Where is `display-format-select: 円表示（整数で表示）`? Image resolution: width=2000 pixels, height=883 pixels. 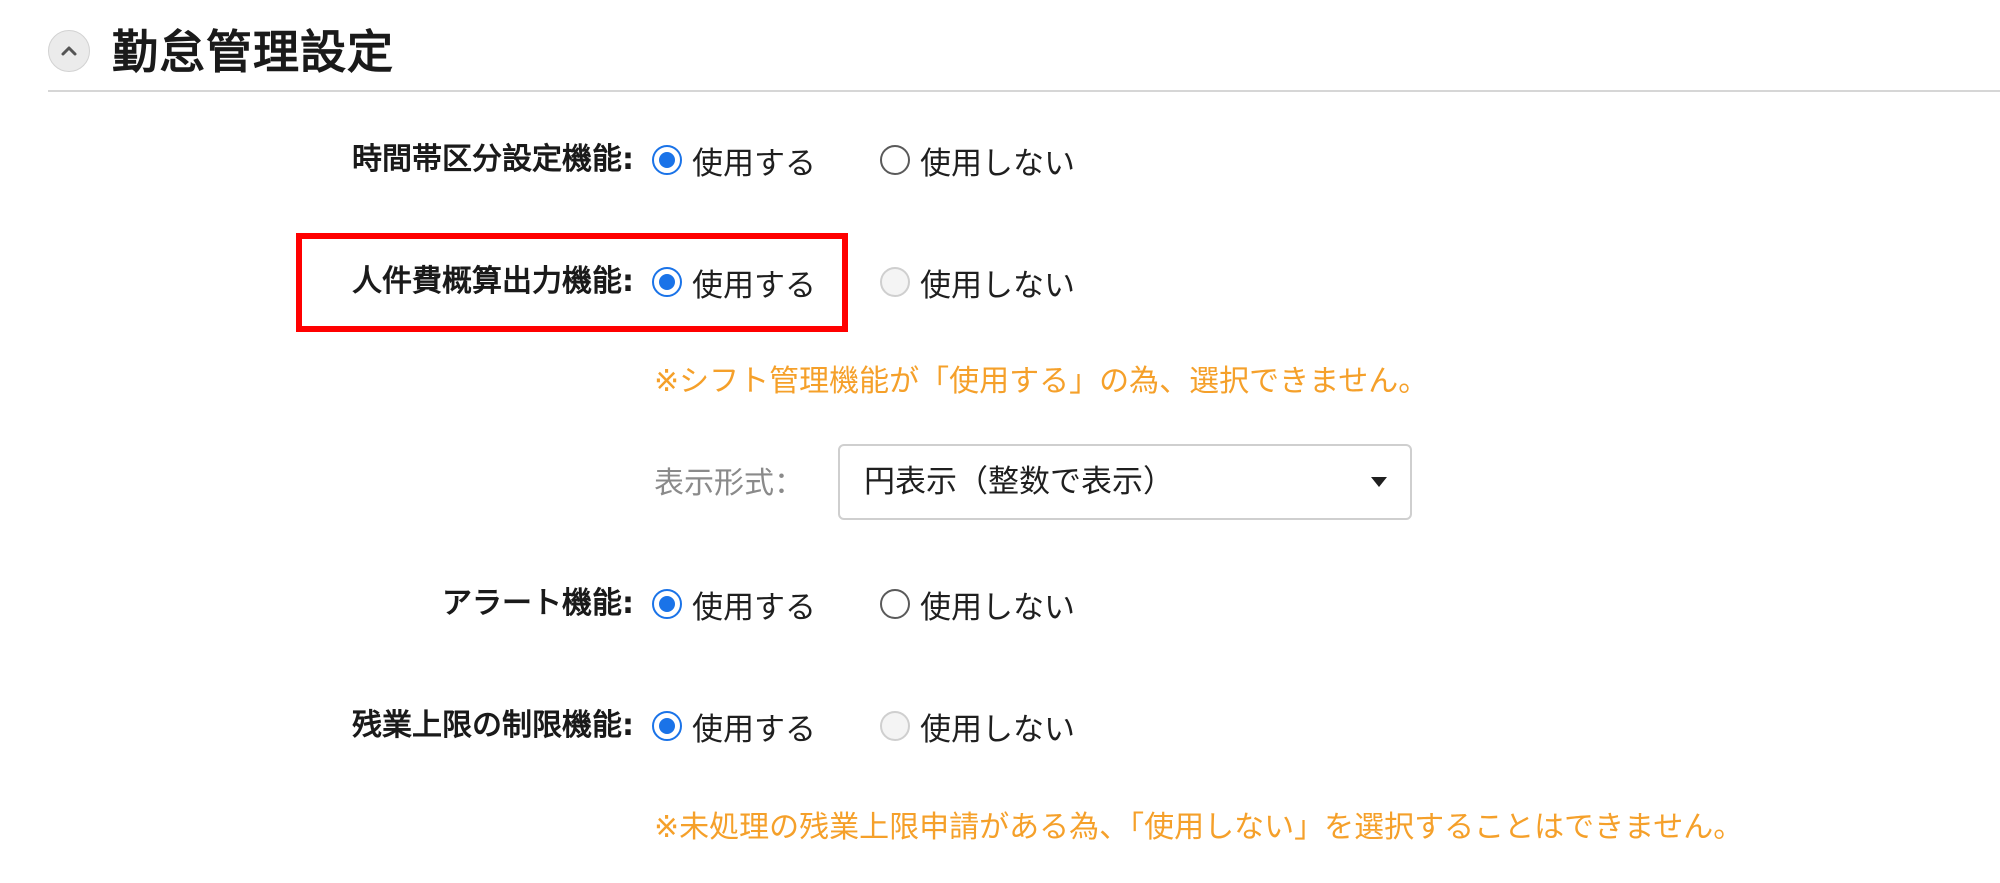
display-format-select: 円表示（整数で表示） is located at coordinates (1125, 482).